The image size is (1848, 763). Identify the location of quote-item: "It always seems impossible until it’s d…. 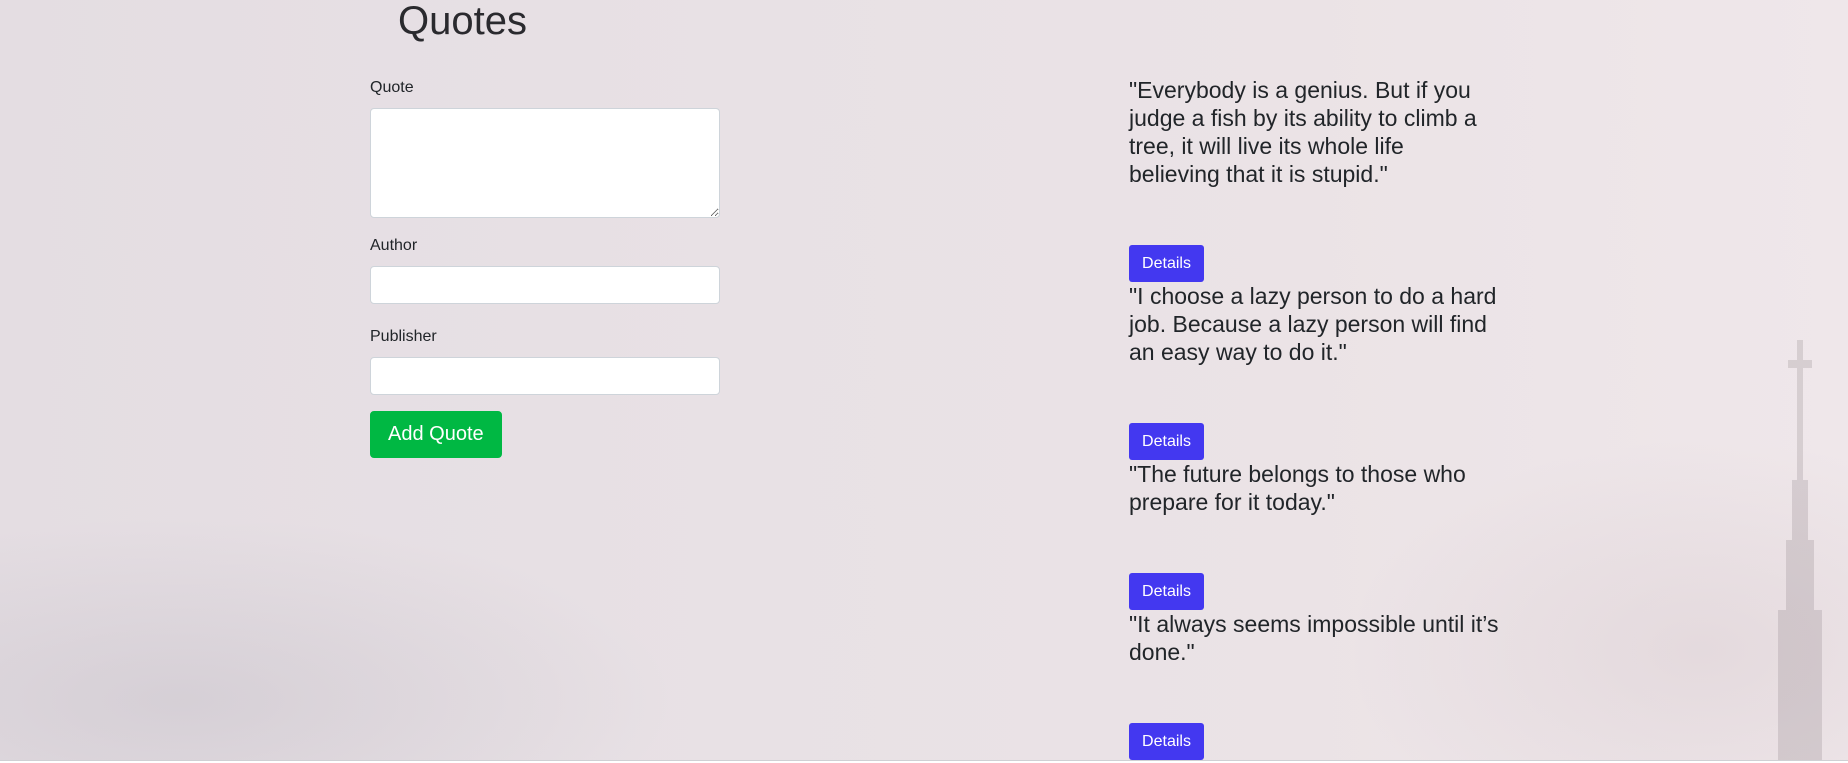
(1314, 685).